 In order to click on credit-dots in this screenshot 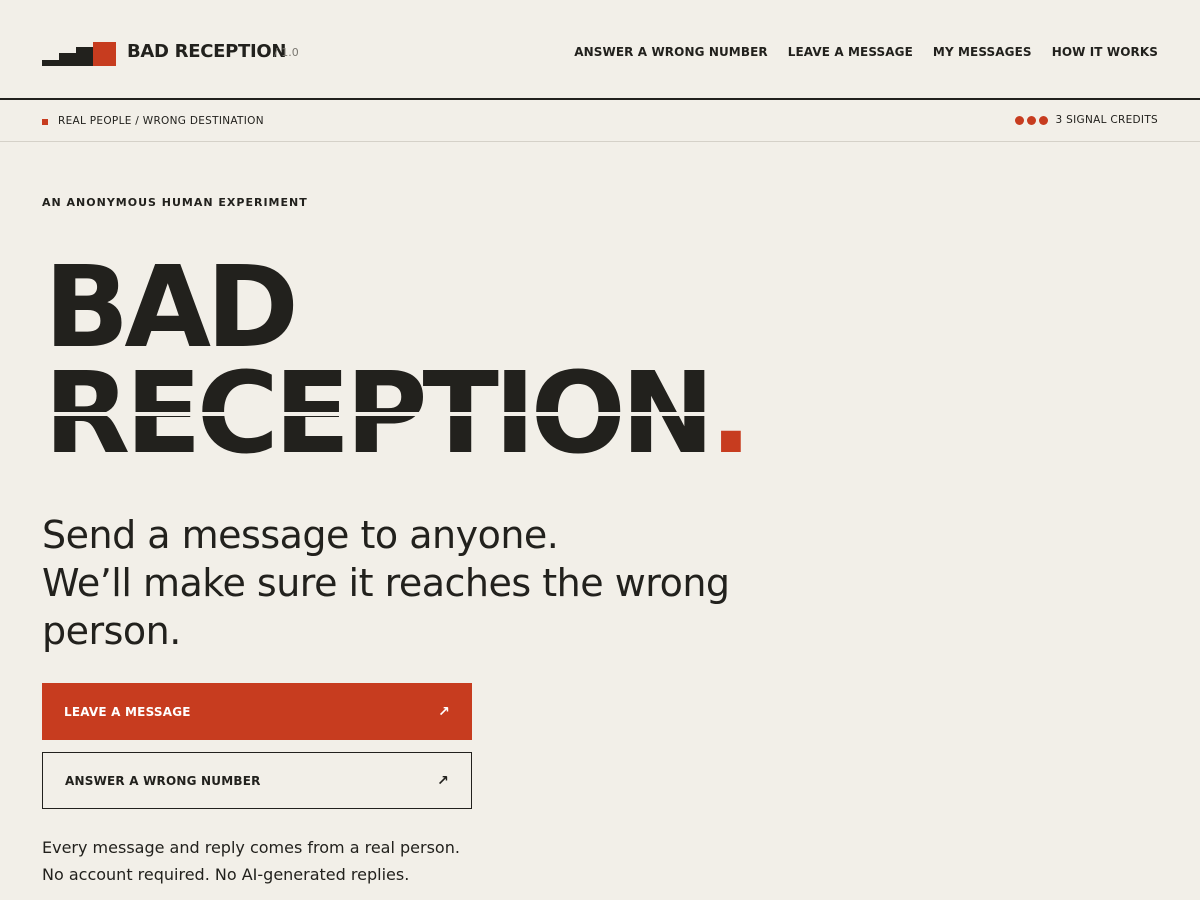, I will do `click(1031, 120)`.